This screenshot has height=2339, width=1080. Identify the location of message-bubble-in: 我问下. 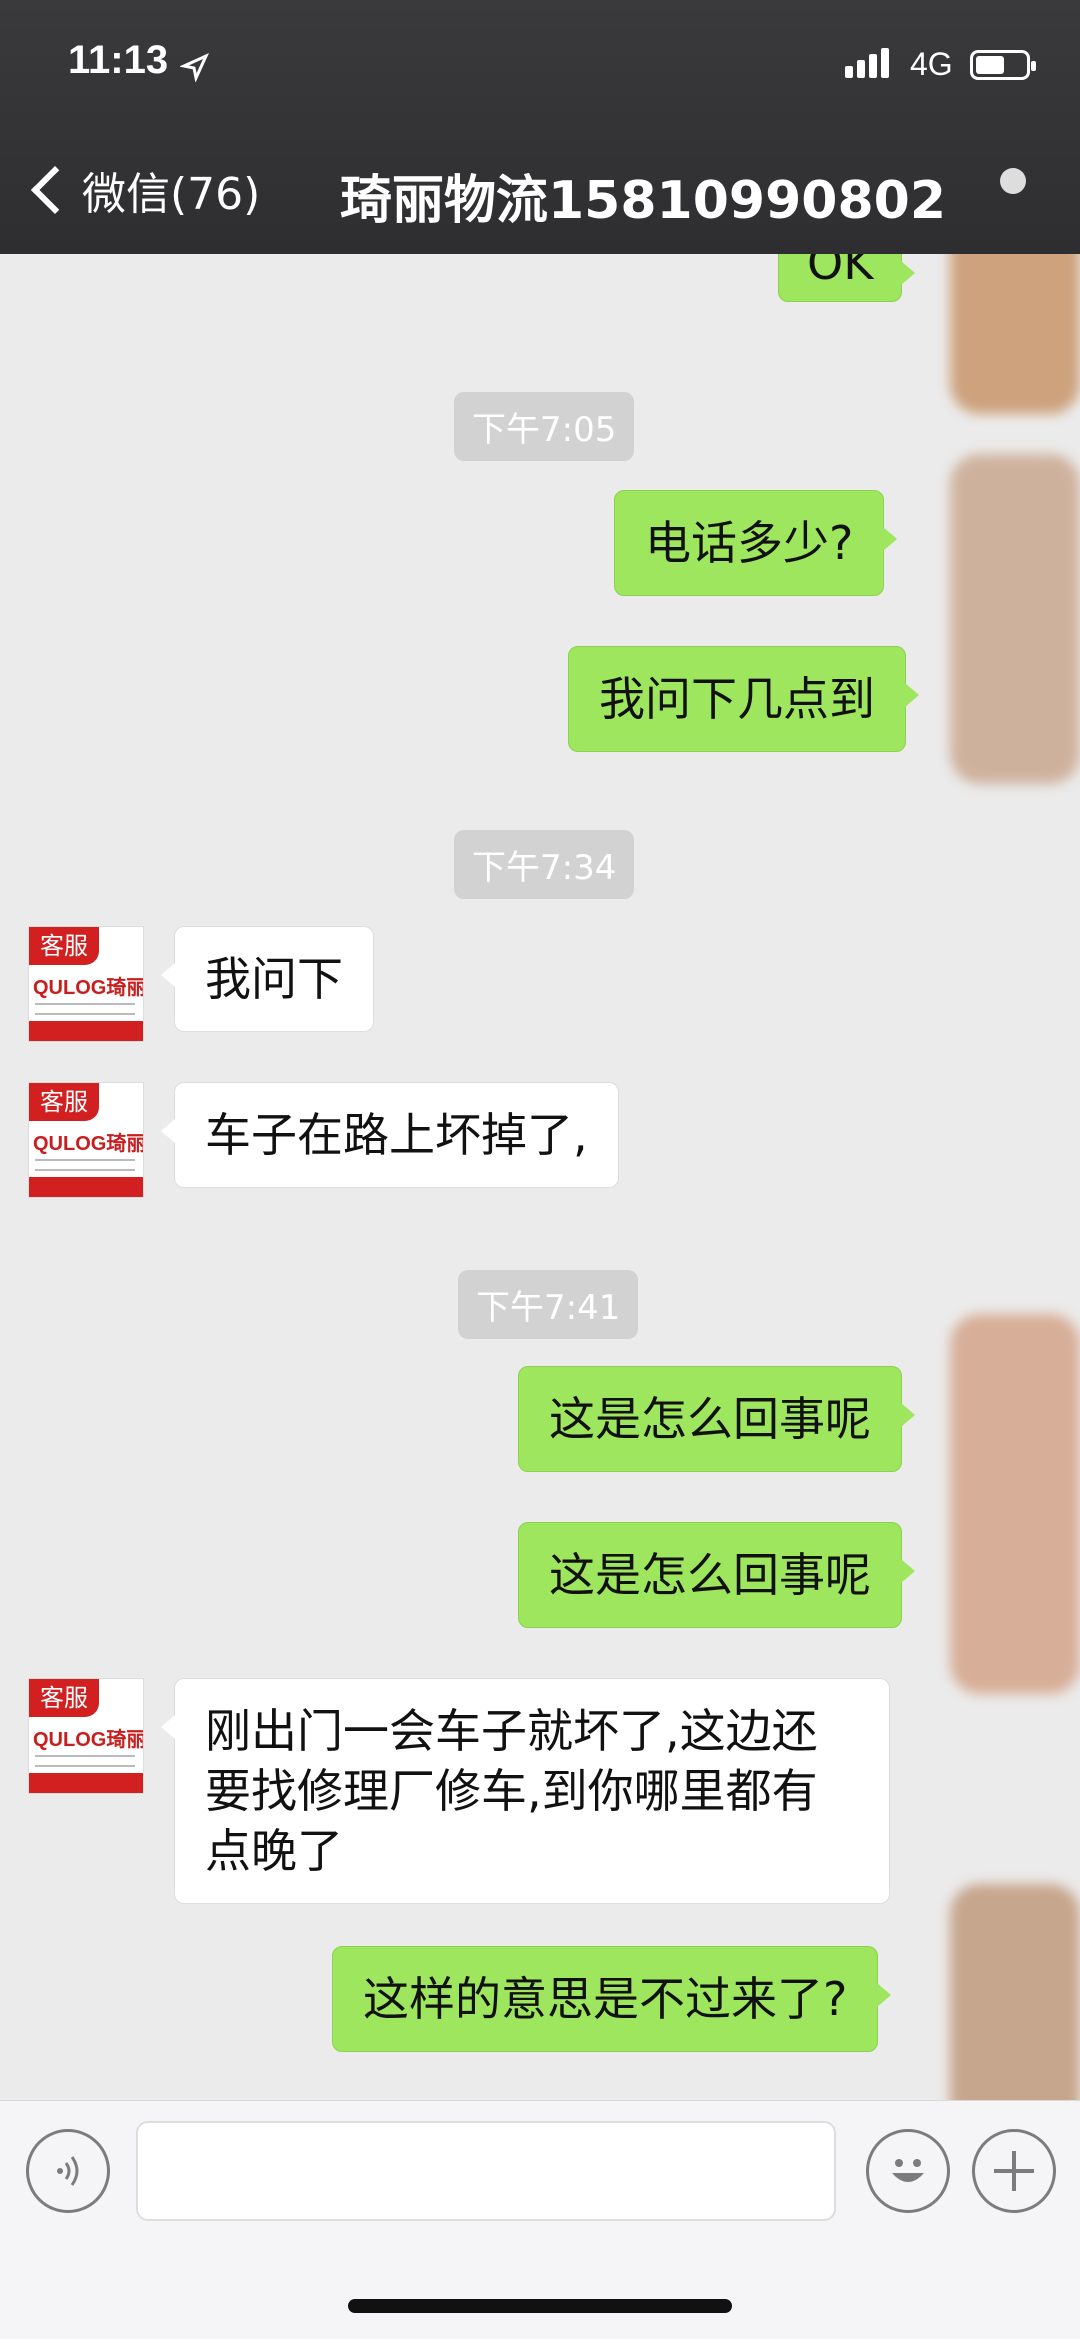
(267, 979).